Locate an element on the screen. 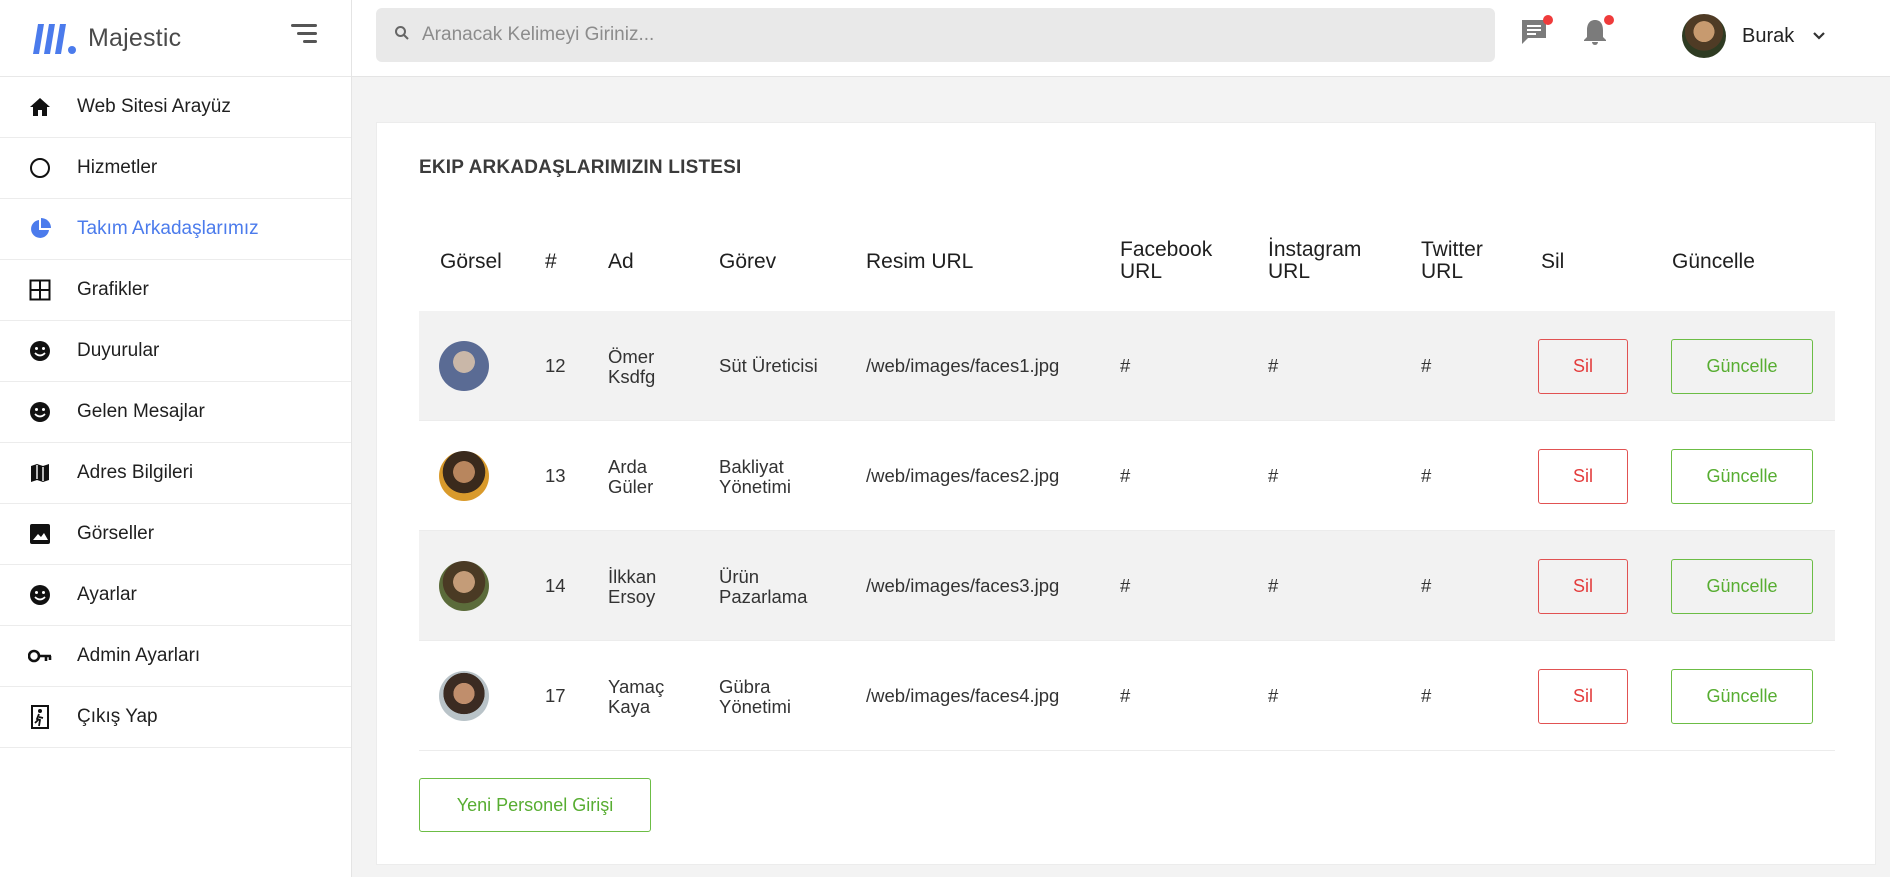 The height and width of the screenshot is (877, 1890). circle-icon is located at coordinates (40, 168).